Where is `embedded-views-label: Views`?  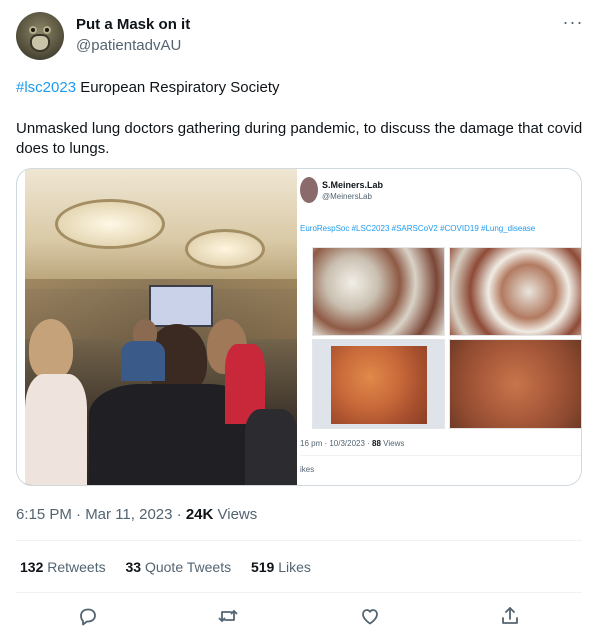 embedded-views-label: Views is located at coordinates (392, 443).